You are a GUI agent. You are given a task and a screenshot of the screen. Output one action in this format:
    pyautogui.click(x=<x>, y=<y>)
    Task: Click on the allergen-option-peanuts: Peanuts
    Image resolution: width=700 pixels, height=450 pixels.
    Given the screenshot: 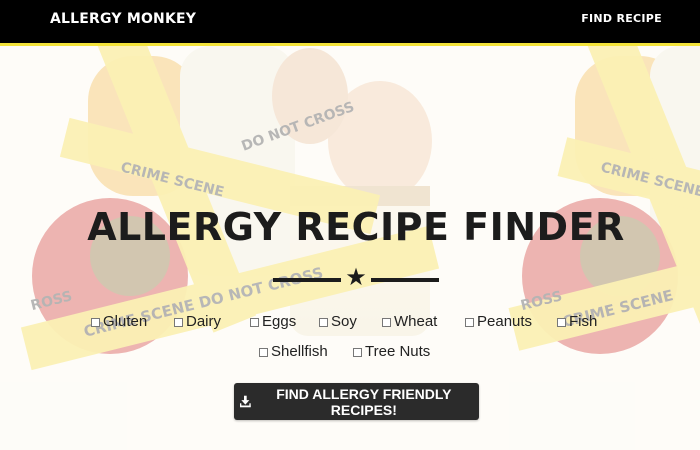 What is the action you would take?
    pyautogui.click(x=498, y=321)
    